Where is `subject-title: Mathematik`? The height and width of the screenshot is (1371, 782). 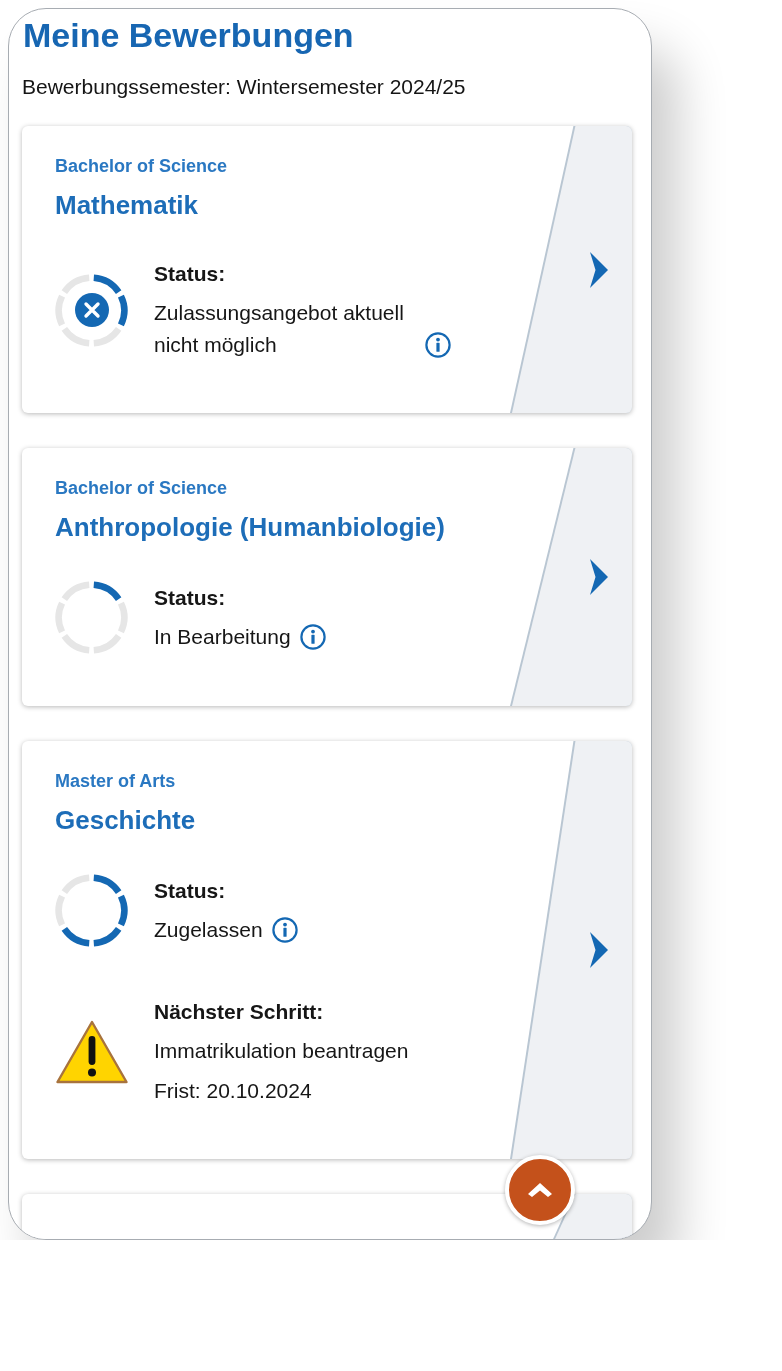
subject-title: Mathematik is located at coordinates (127, 205).